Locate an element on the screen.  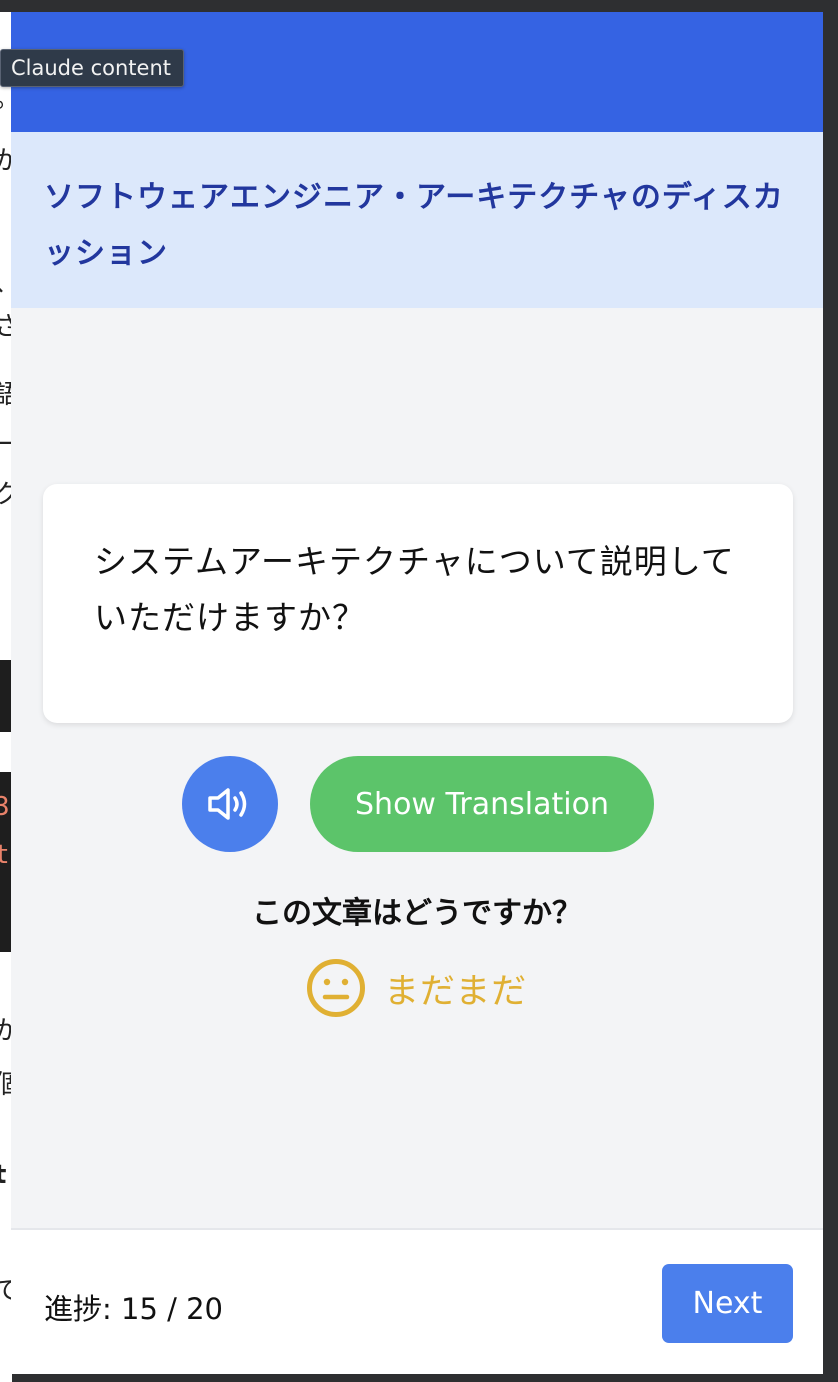
neutral-face-icon is located at coordinates (336, 988).